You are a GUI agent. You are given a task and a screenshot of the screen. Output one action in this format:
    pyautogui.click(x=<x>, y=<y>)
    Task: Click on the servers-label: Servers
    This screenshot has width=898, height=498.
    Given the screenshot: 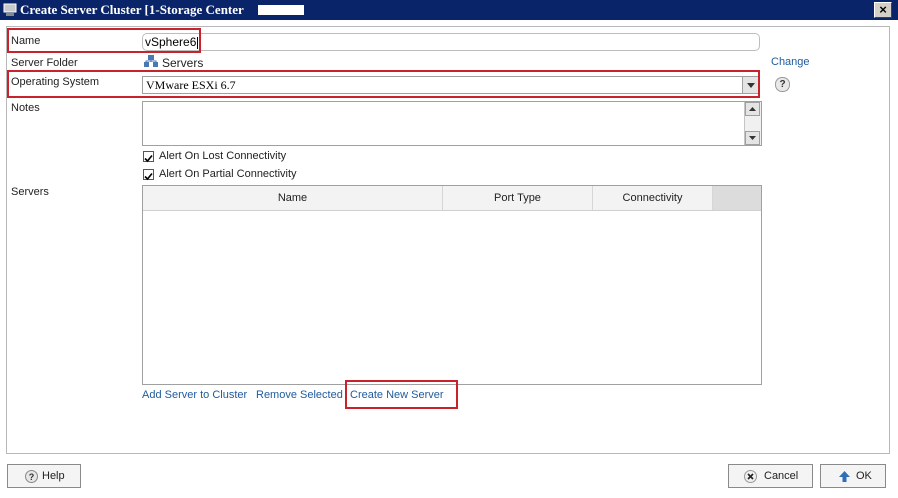 What is the action you would take?
    pyautogui.click(x=30, y=192)
    